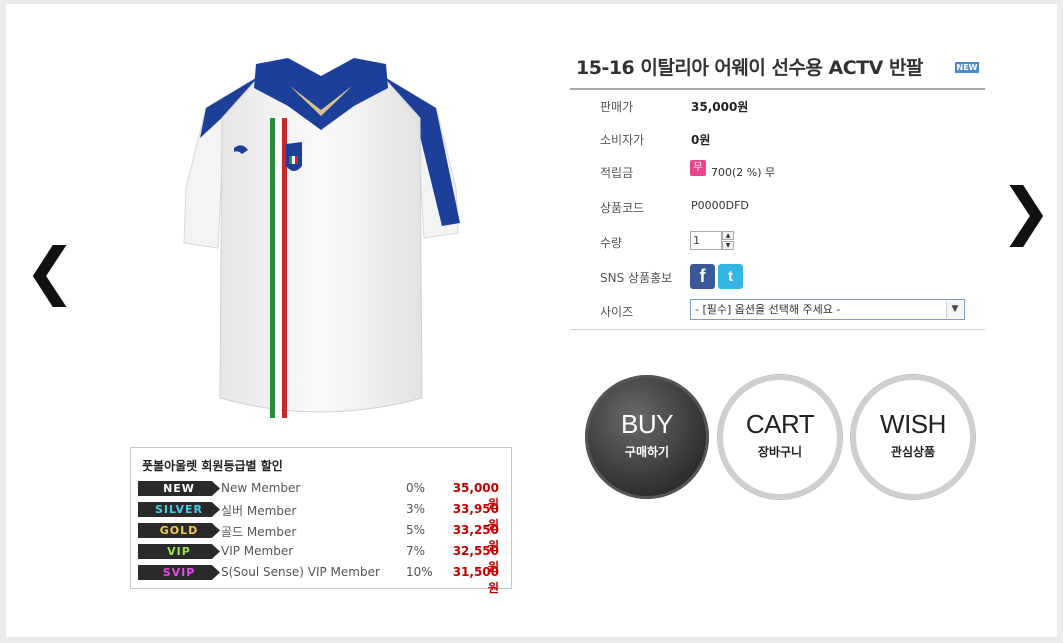 The image size is (1063, 643). I want to click on price-label: 판매가, so click(617, 107).